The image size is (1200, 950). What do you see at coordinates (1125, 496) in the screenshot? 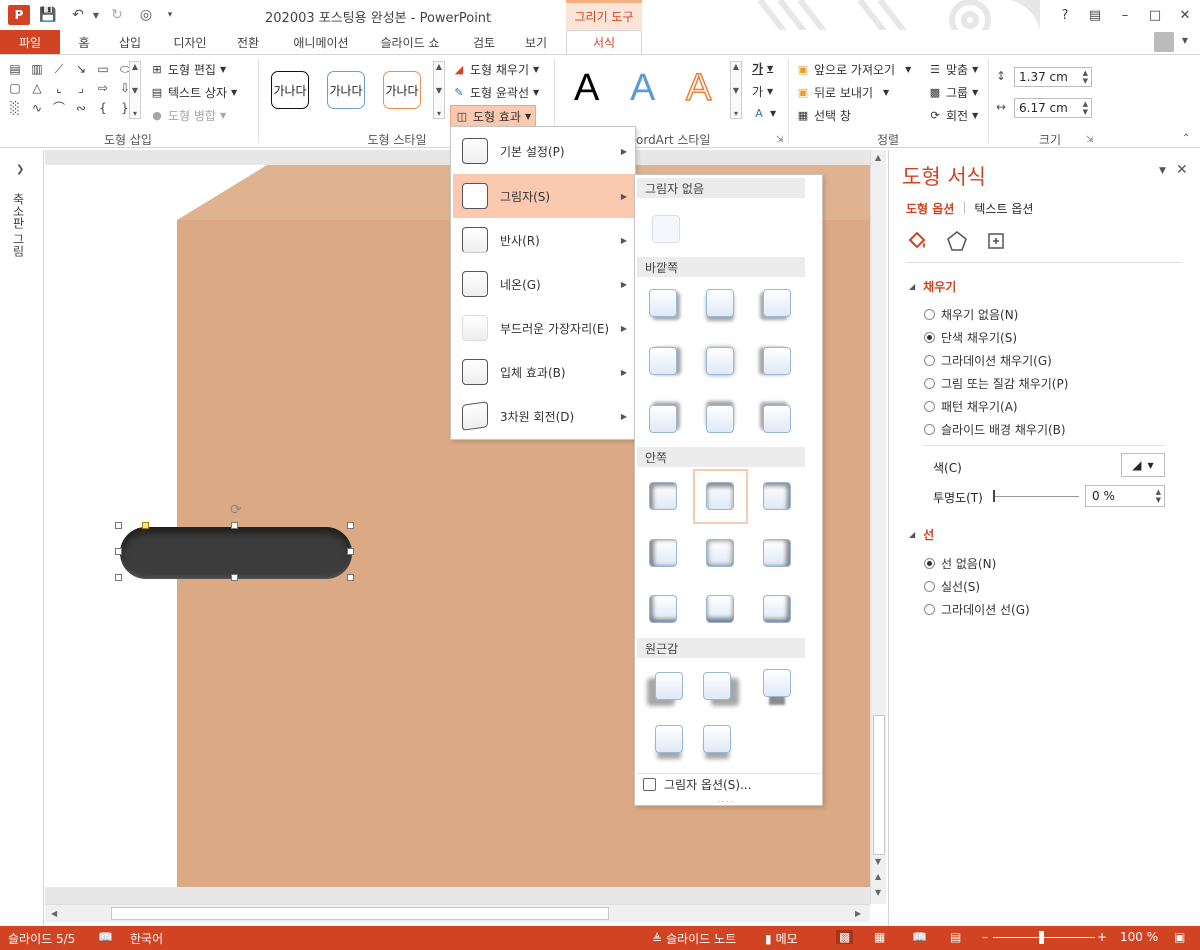
I see `transparency-input: 0 % ▲ ▼` at bounding box center [1125, 496].